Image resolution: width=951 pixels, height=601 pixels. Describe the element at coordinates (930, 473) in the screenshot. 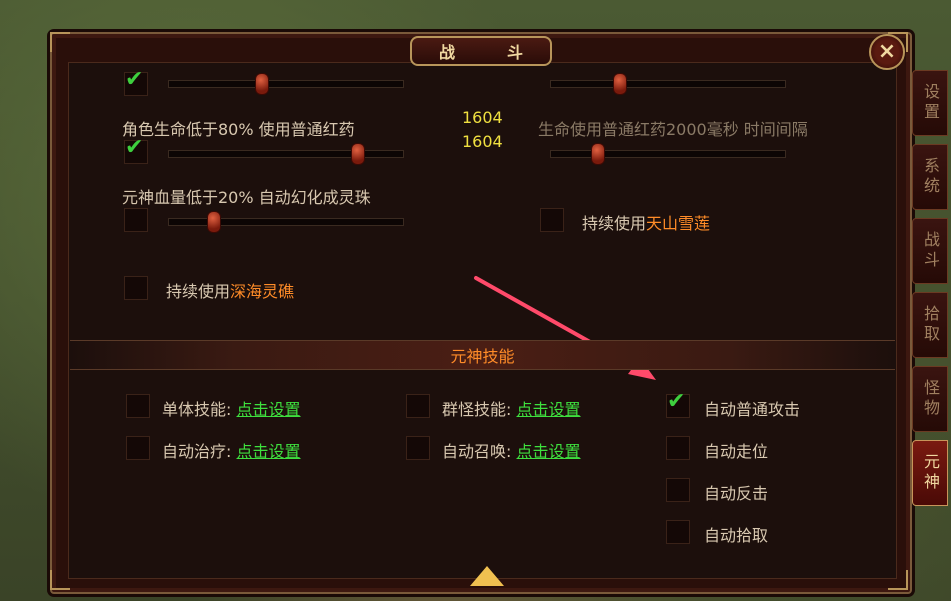

I see `tab-spirit: 元神` at that location.